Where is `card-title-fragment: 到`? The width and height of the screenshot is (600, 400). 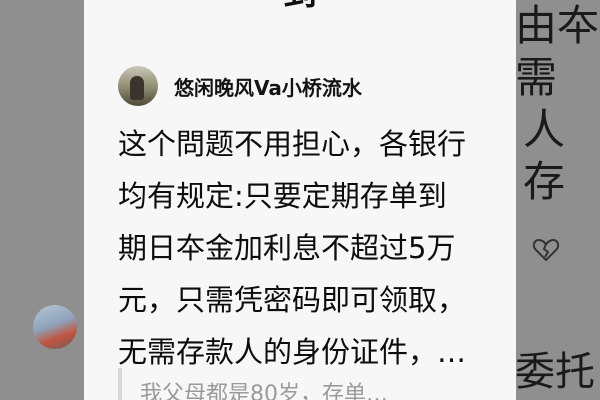 card-title-fragment: 到 is located at coordinates (300, 7).